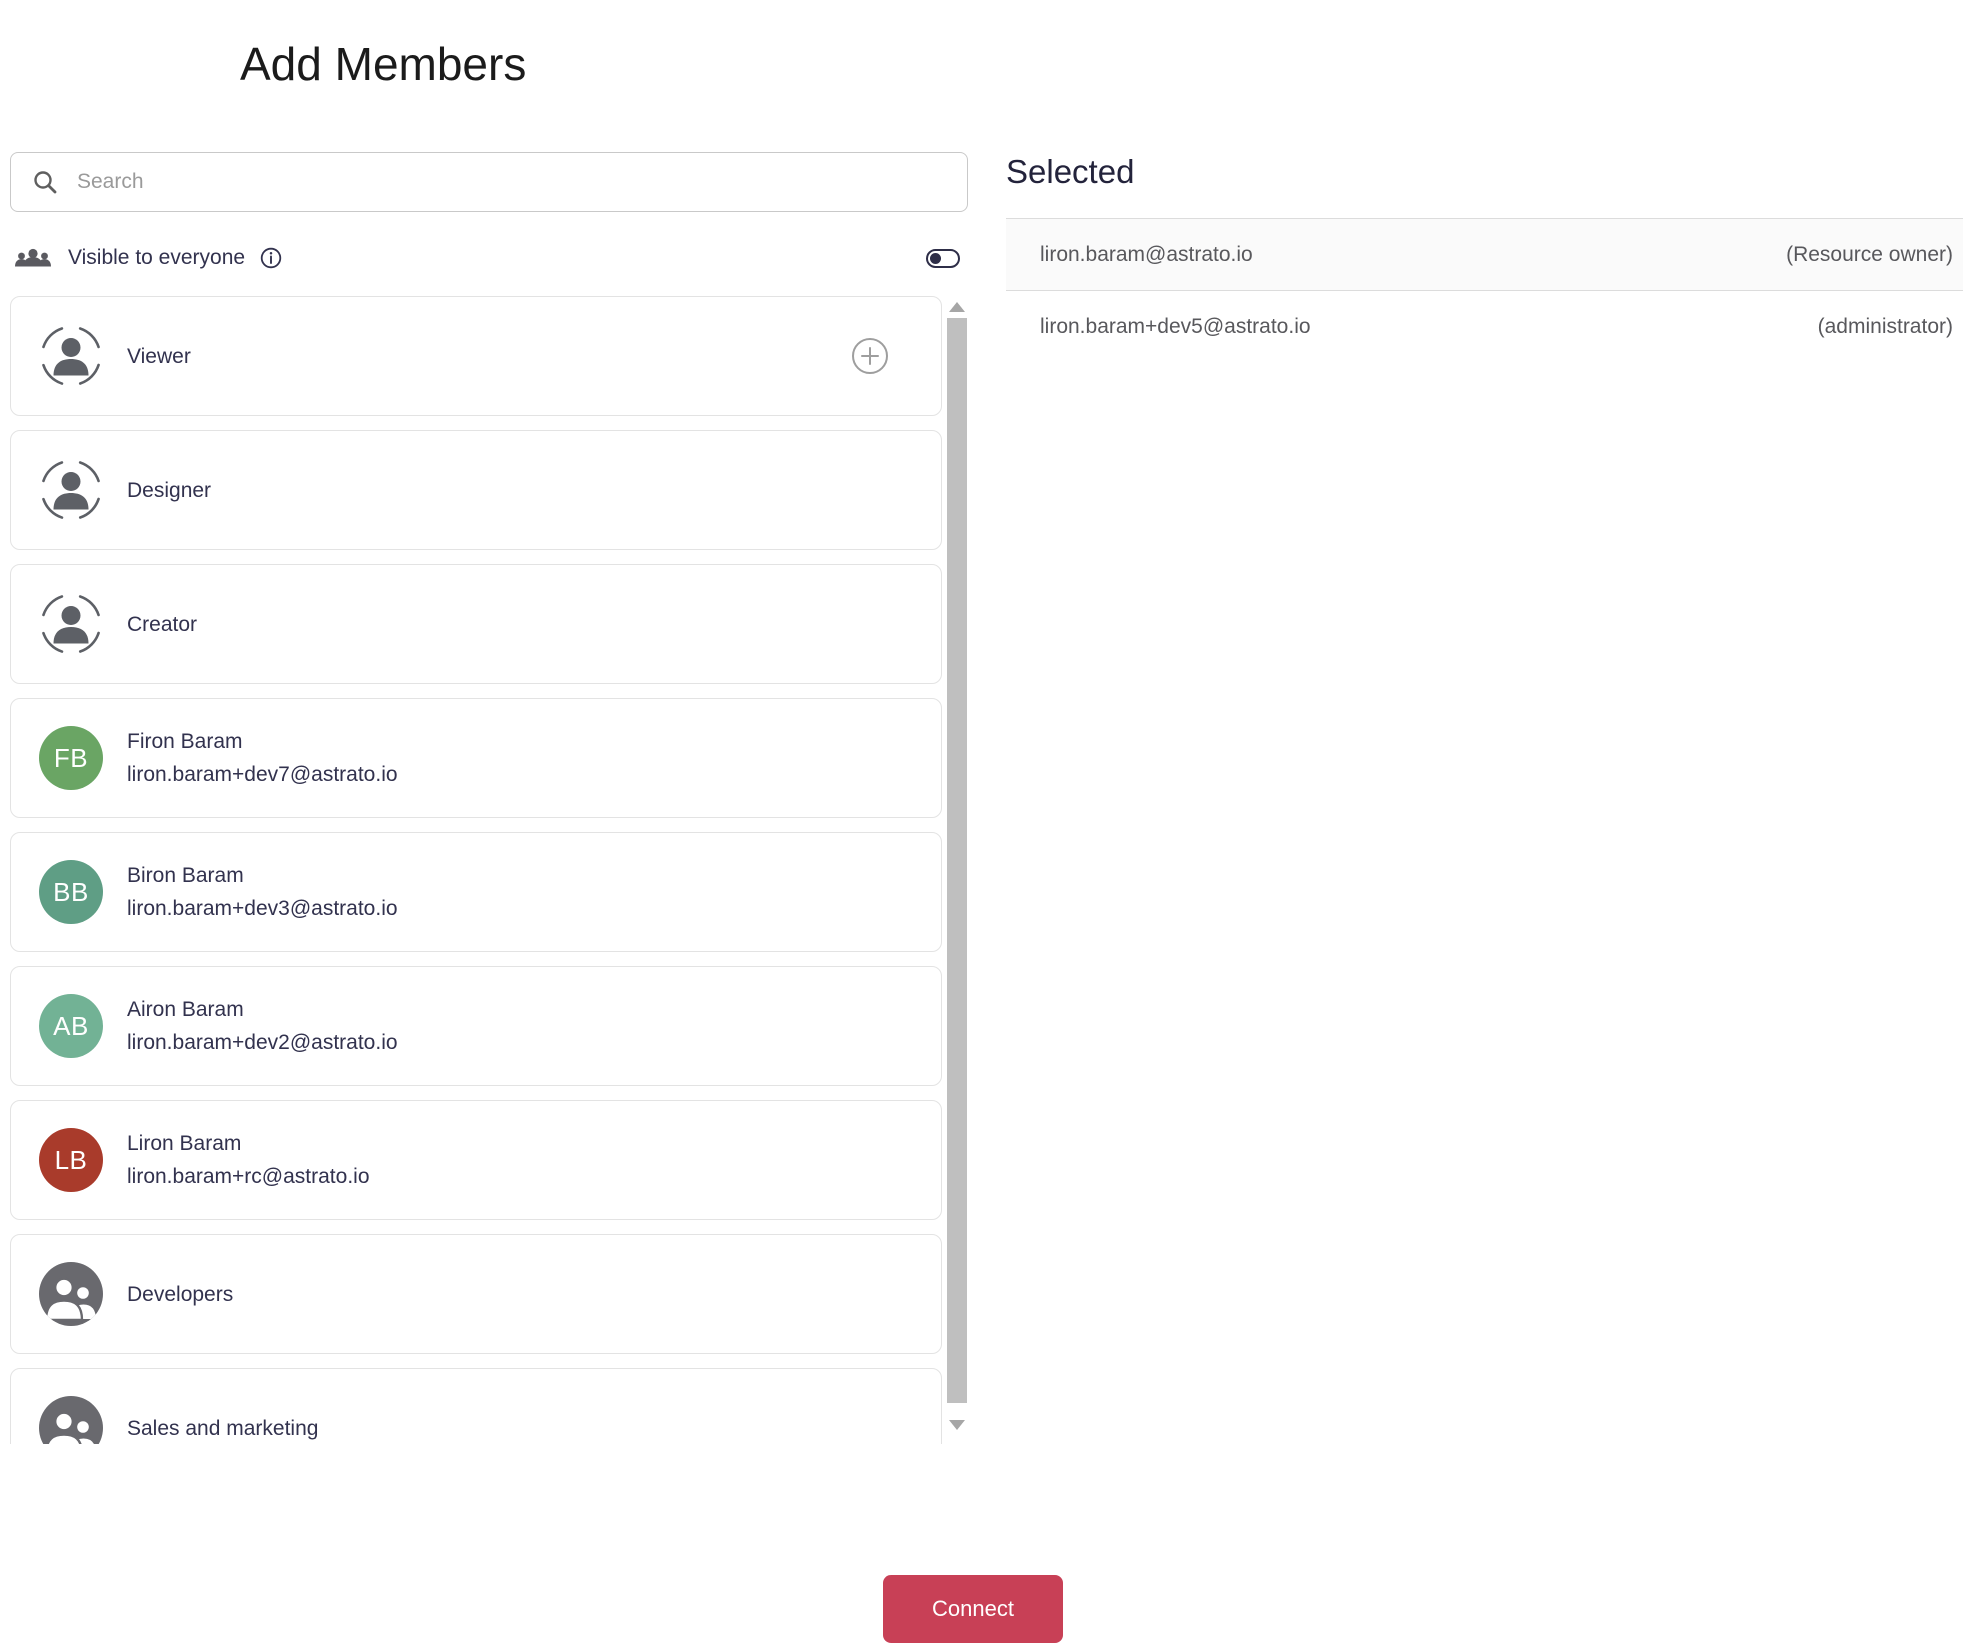  What do you see at coordinates (248, 1176) in the screenshot?
I see `user-email: liron.baram+rc@astrato.io` at bounding box center [248, 1176].